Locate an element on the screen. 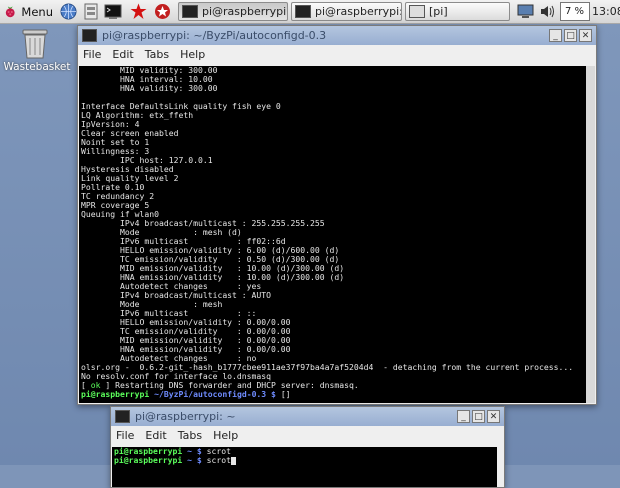 The image size is (620, 488). cpu-monitor: 7 % is located at coordinates (575, 11).